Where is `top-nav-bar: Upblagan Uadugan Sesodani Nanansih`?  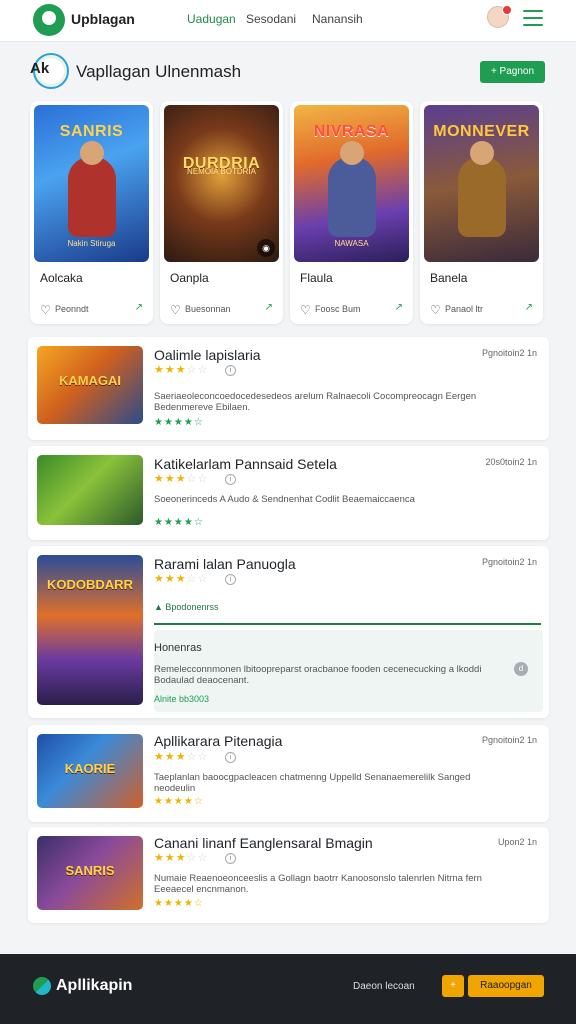
top-nav-bar: Upblagan Uadugan Sesodani Nanansih is located at coordinates (288, 21).